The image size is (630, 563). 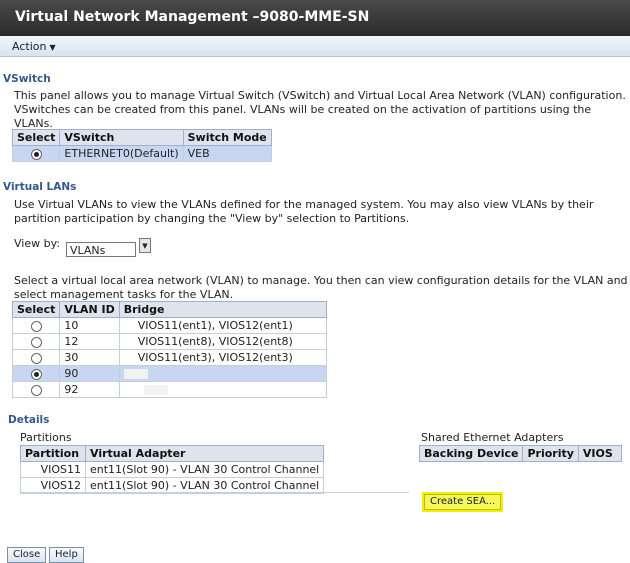 I want to click on col-bridge: Bridge, so click(x=222, y=309).